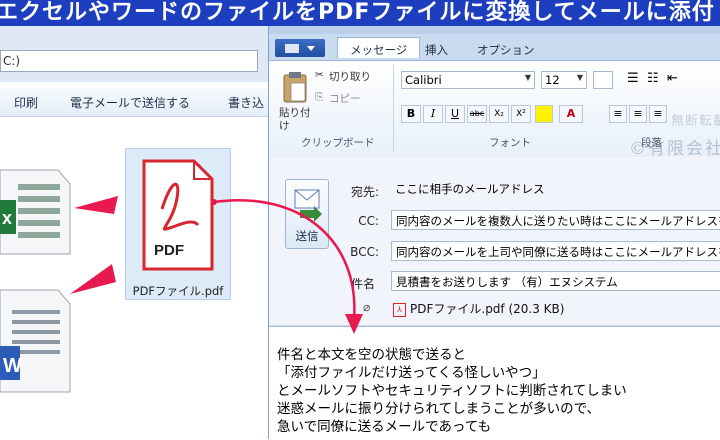  What do you see at coordinates (96, 205) in the screenshot?
I see `arrow-excel-to-pdf` at bounding box center [96, 205].